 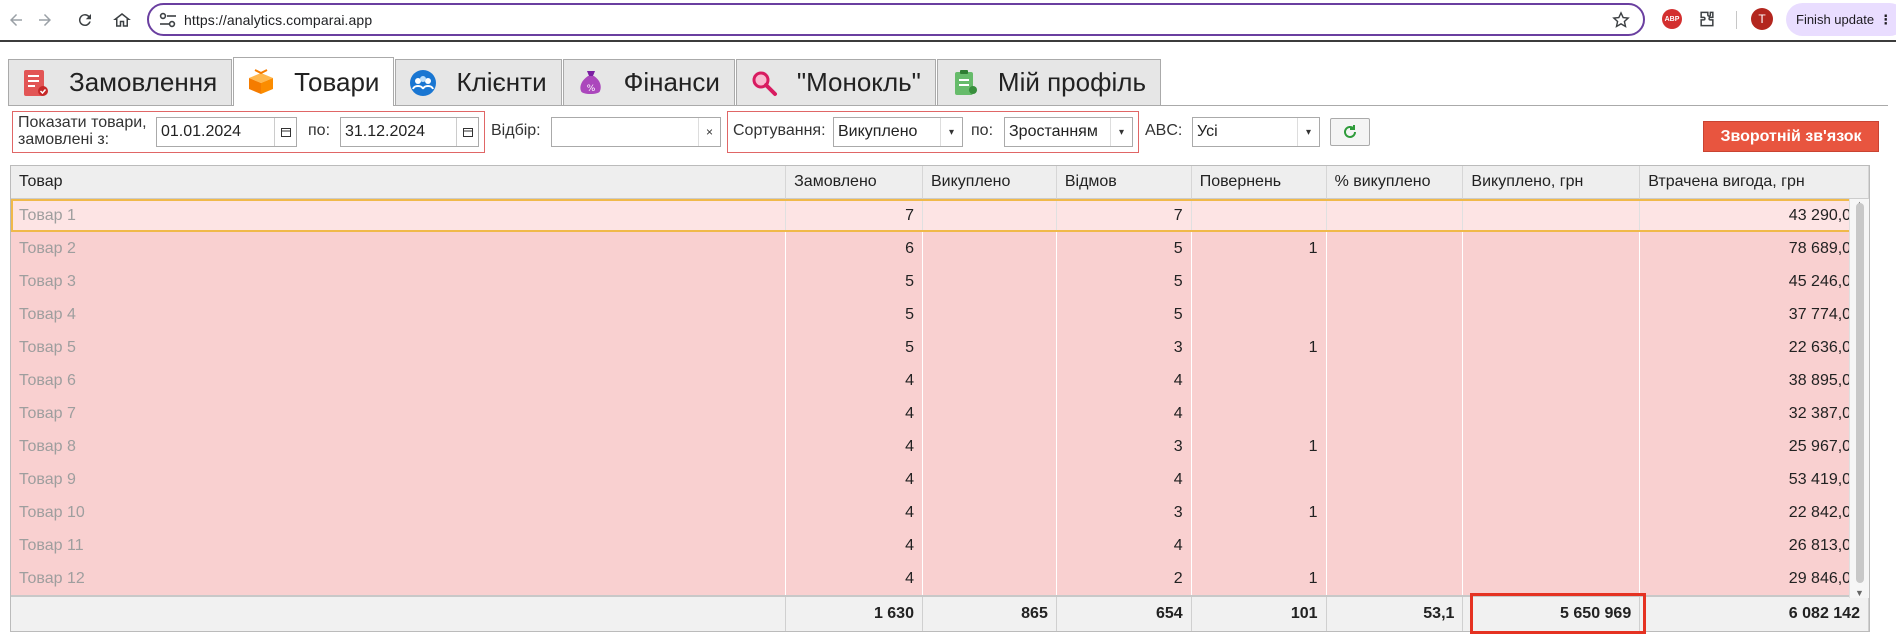 What do you see at coordinates (854, 182) in the screenshot?
I see `column-header: Замовлено` at bounding box center [854, 182].